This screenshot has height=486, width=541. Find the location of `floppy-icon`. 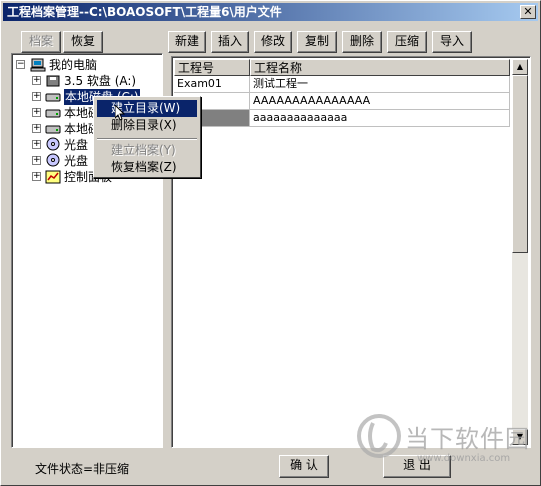

floppy-icon is located at coordinates (53, 81).